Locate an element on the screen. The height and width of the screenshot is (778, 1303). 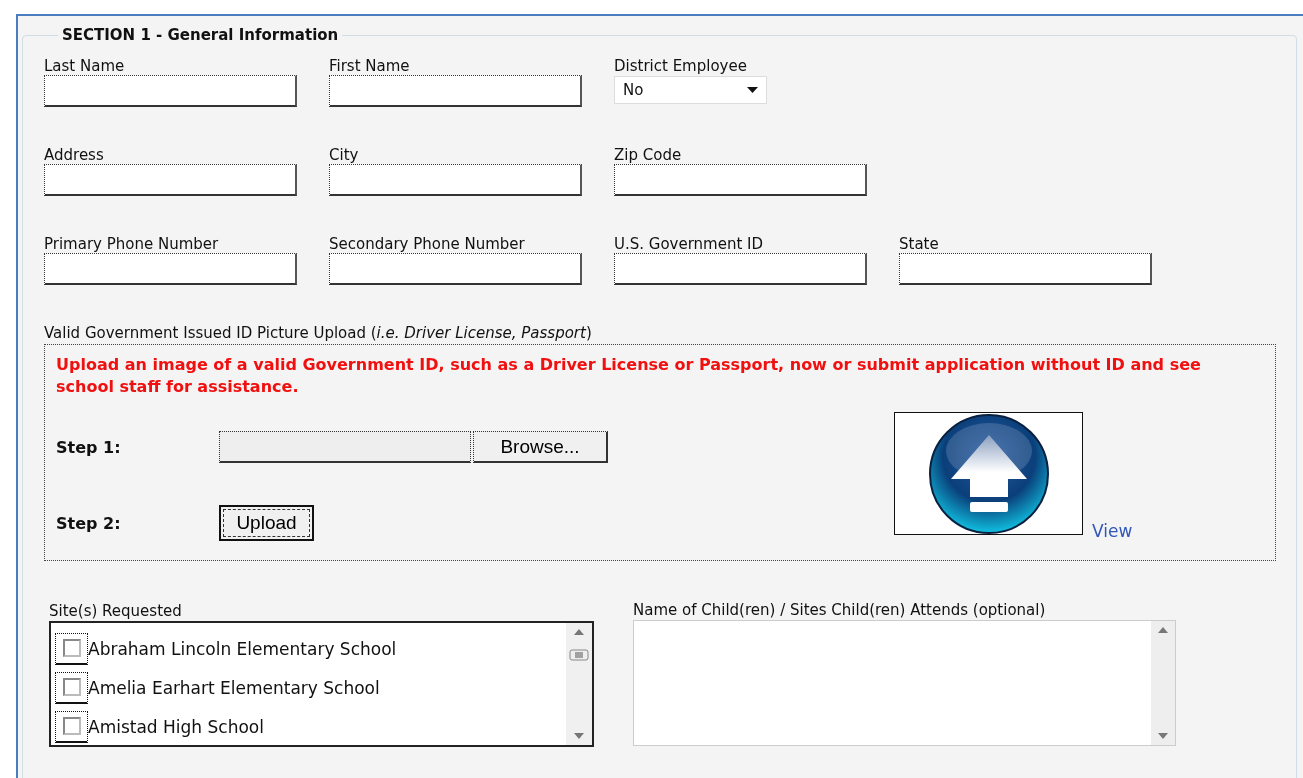
site-option: Amistad High School is located at coordinates (176, 726).